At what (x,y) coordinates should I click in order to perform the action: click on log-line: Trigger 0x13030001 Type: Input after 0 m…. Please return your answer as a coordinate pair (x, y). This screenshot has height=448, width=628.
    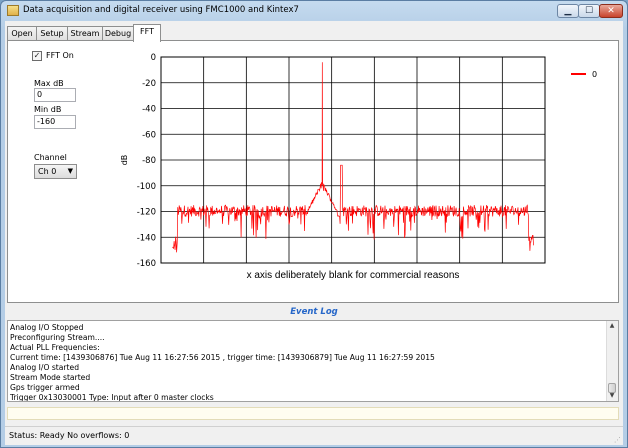
    Looking at the image, I should click on (112, 397).